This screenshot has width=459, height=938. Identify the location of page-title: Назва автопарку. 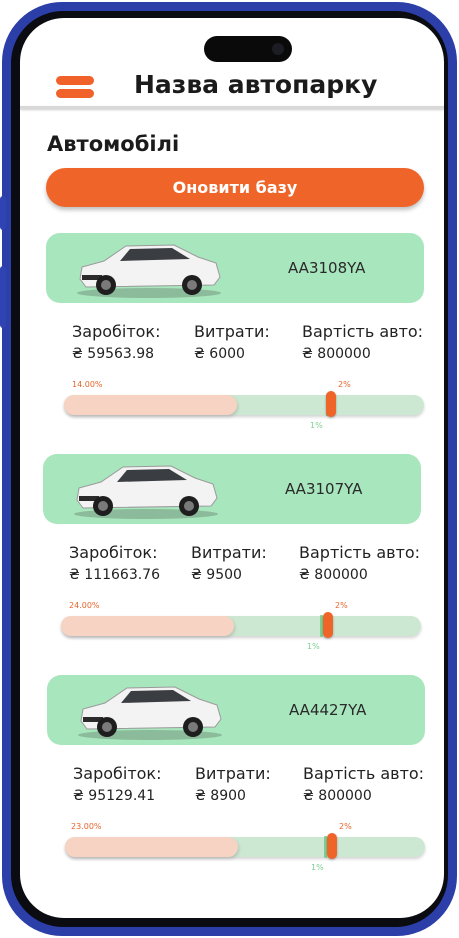
(256, 84).